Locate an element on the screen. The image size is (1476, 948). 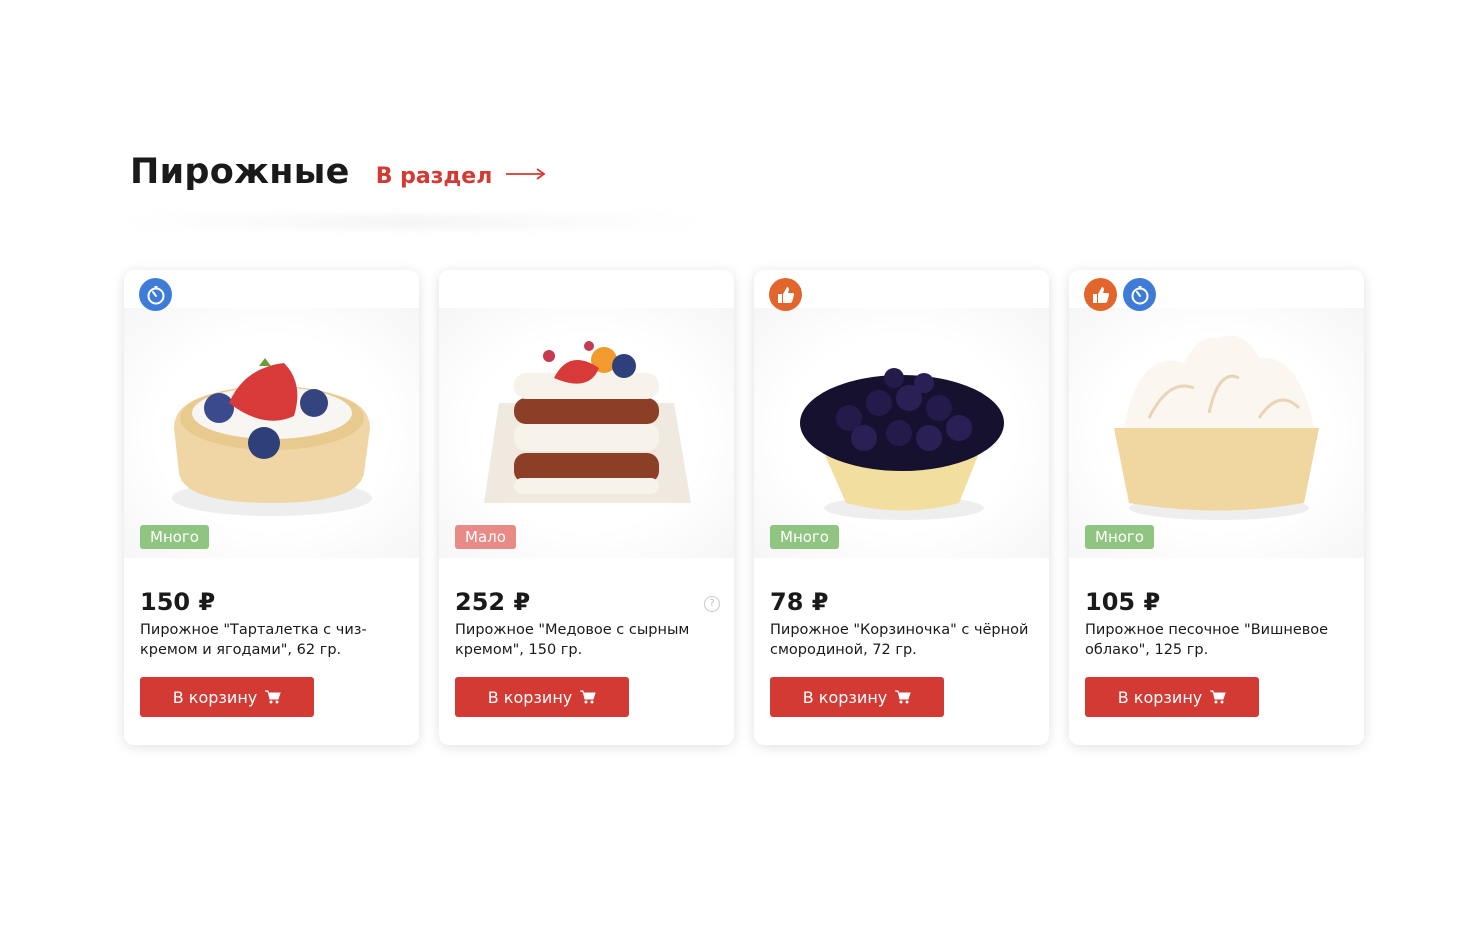
section-link: В раздел is located at coordinates (461, 176).